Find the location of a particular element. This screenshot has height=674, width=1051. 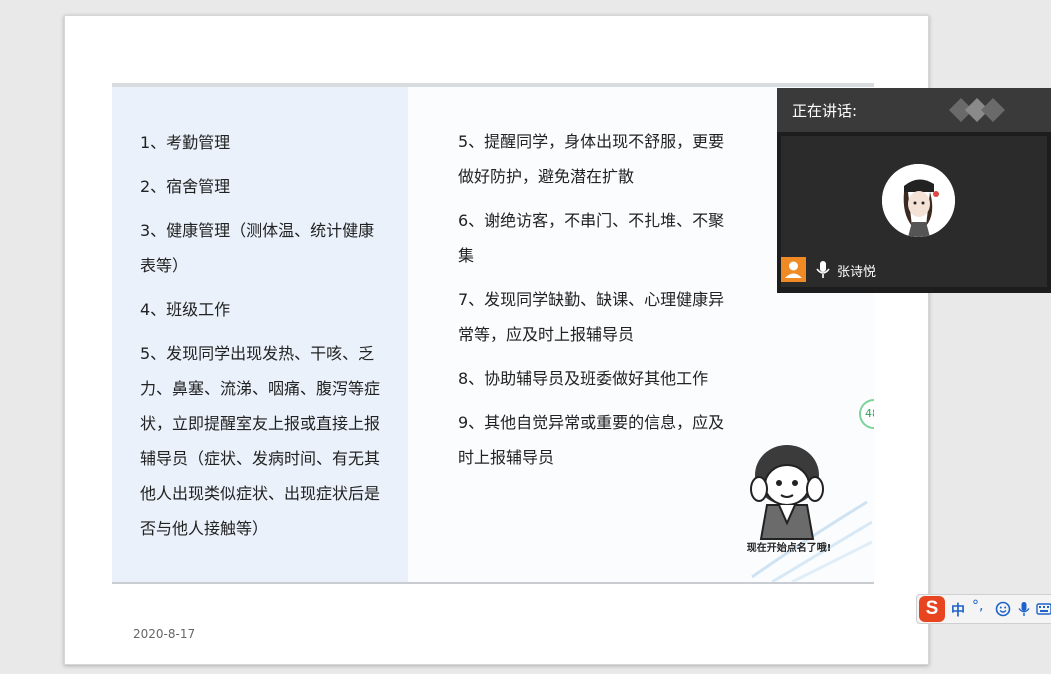

list-item: 8、协助辅导员及班委做好其他工作 is located at coordinates (583, 378).